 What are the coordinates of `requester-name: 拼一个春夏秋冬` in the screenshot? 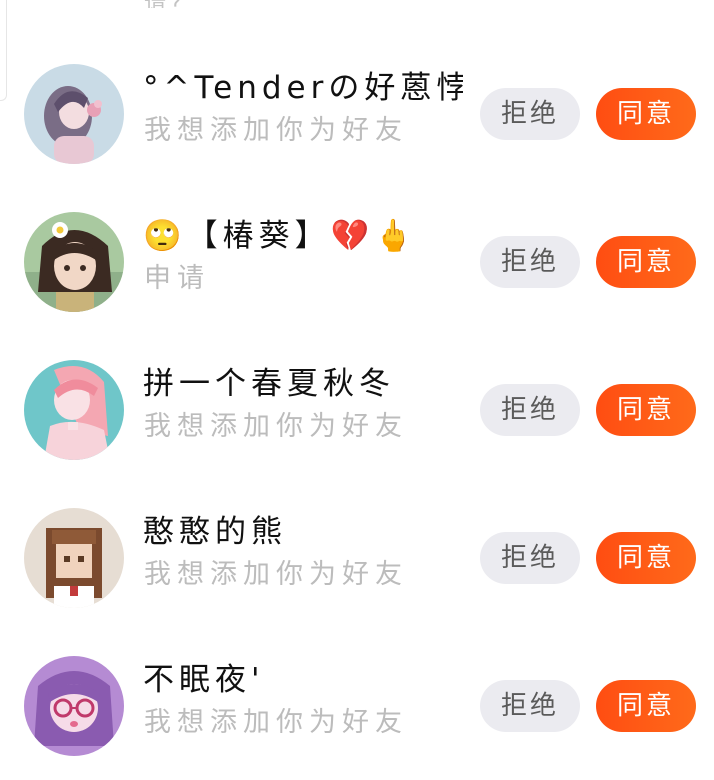 It's located at (269, 384).